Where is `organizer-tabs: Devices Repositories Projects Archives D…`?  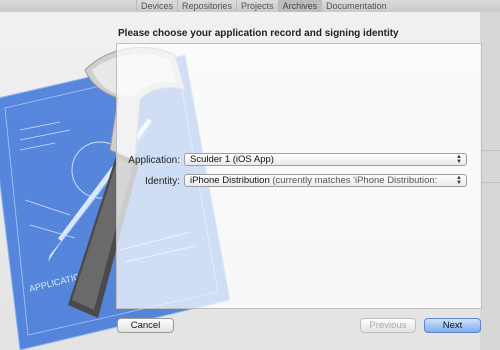
organizer-tabs: Devices Repositories Projects Archives D… is located at coordinates (263, 6).